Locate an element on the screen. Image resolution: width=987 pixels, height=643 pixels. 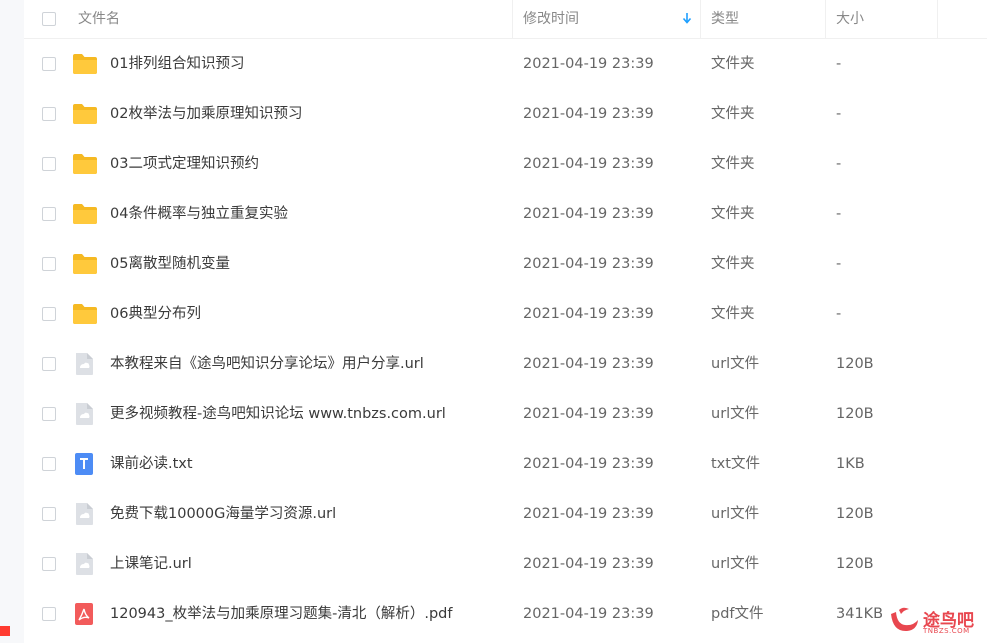
file-name: 02枚举法与加乘原理知识预习 is located at coordinates (206, 114).